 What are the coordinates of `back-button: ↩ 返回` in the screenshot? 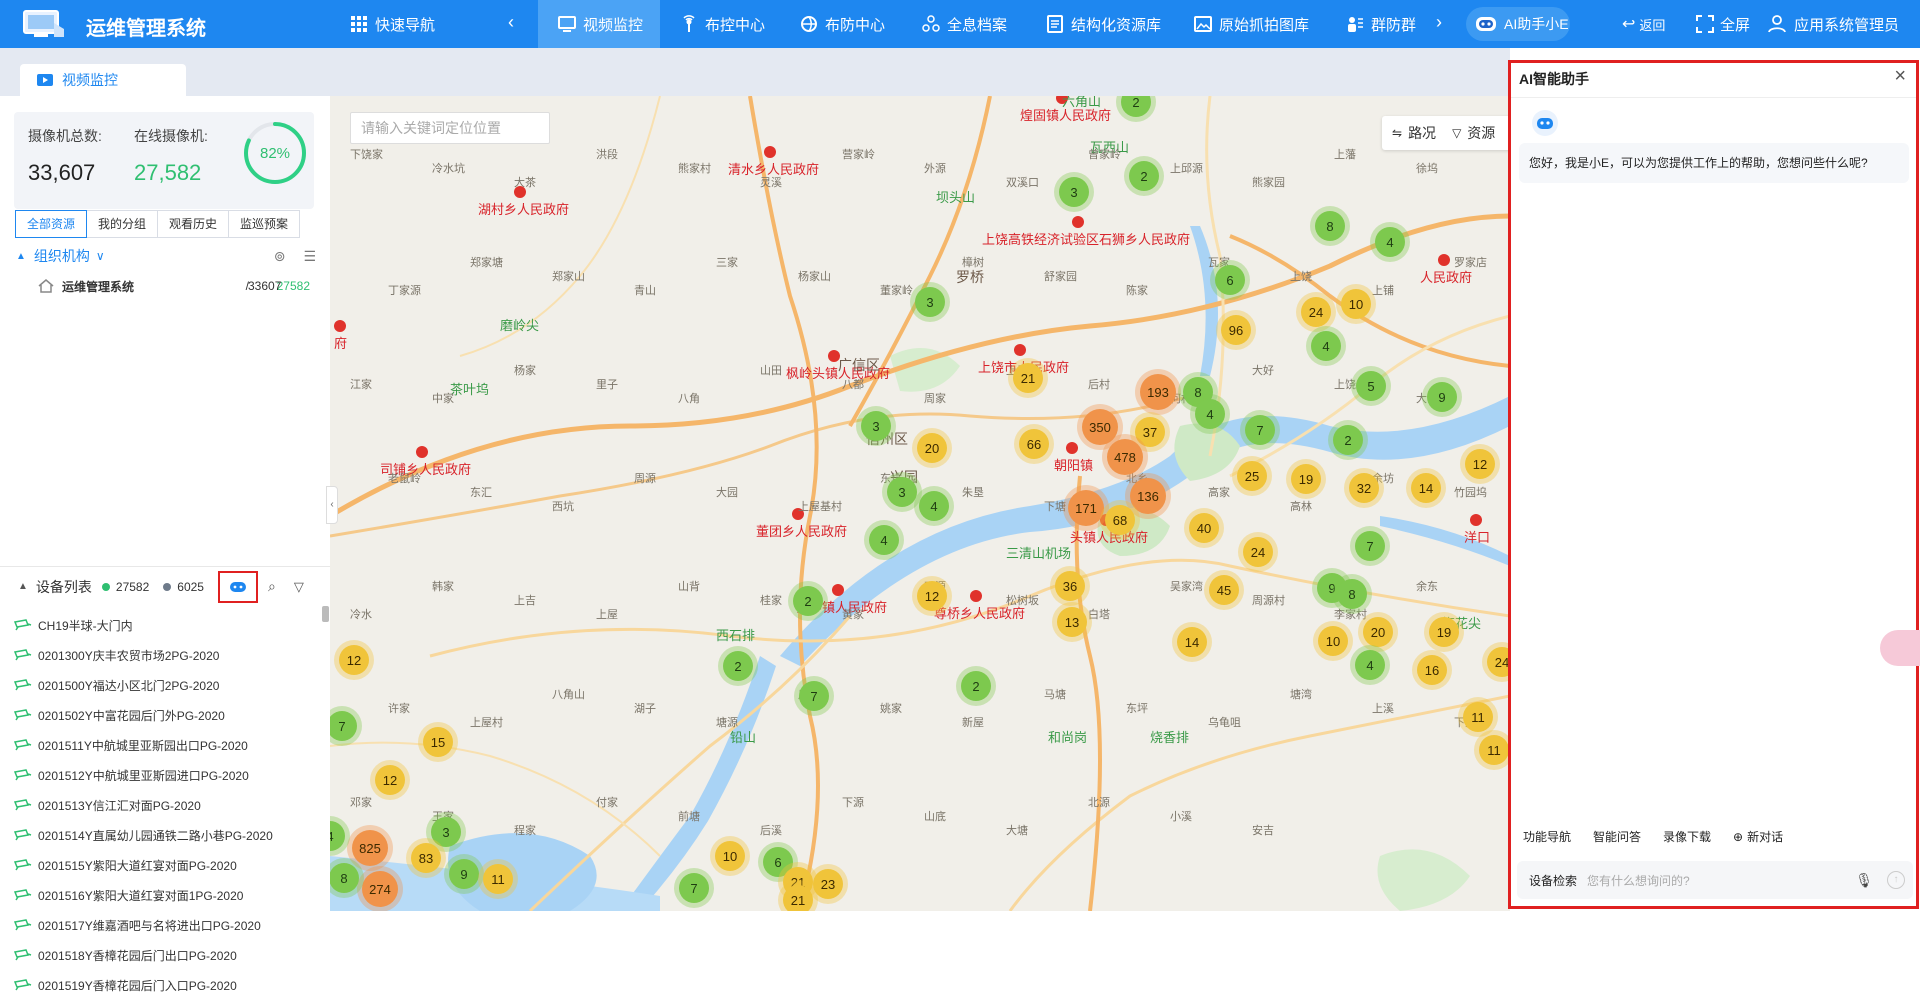 It's located at (1643, 24).